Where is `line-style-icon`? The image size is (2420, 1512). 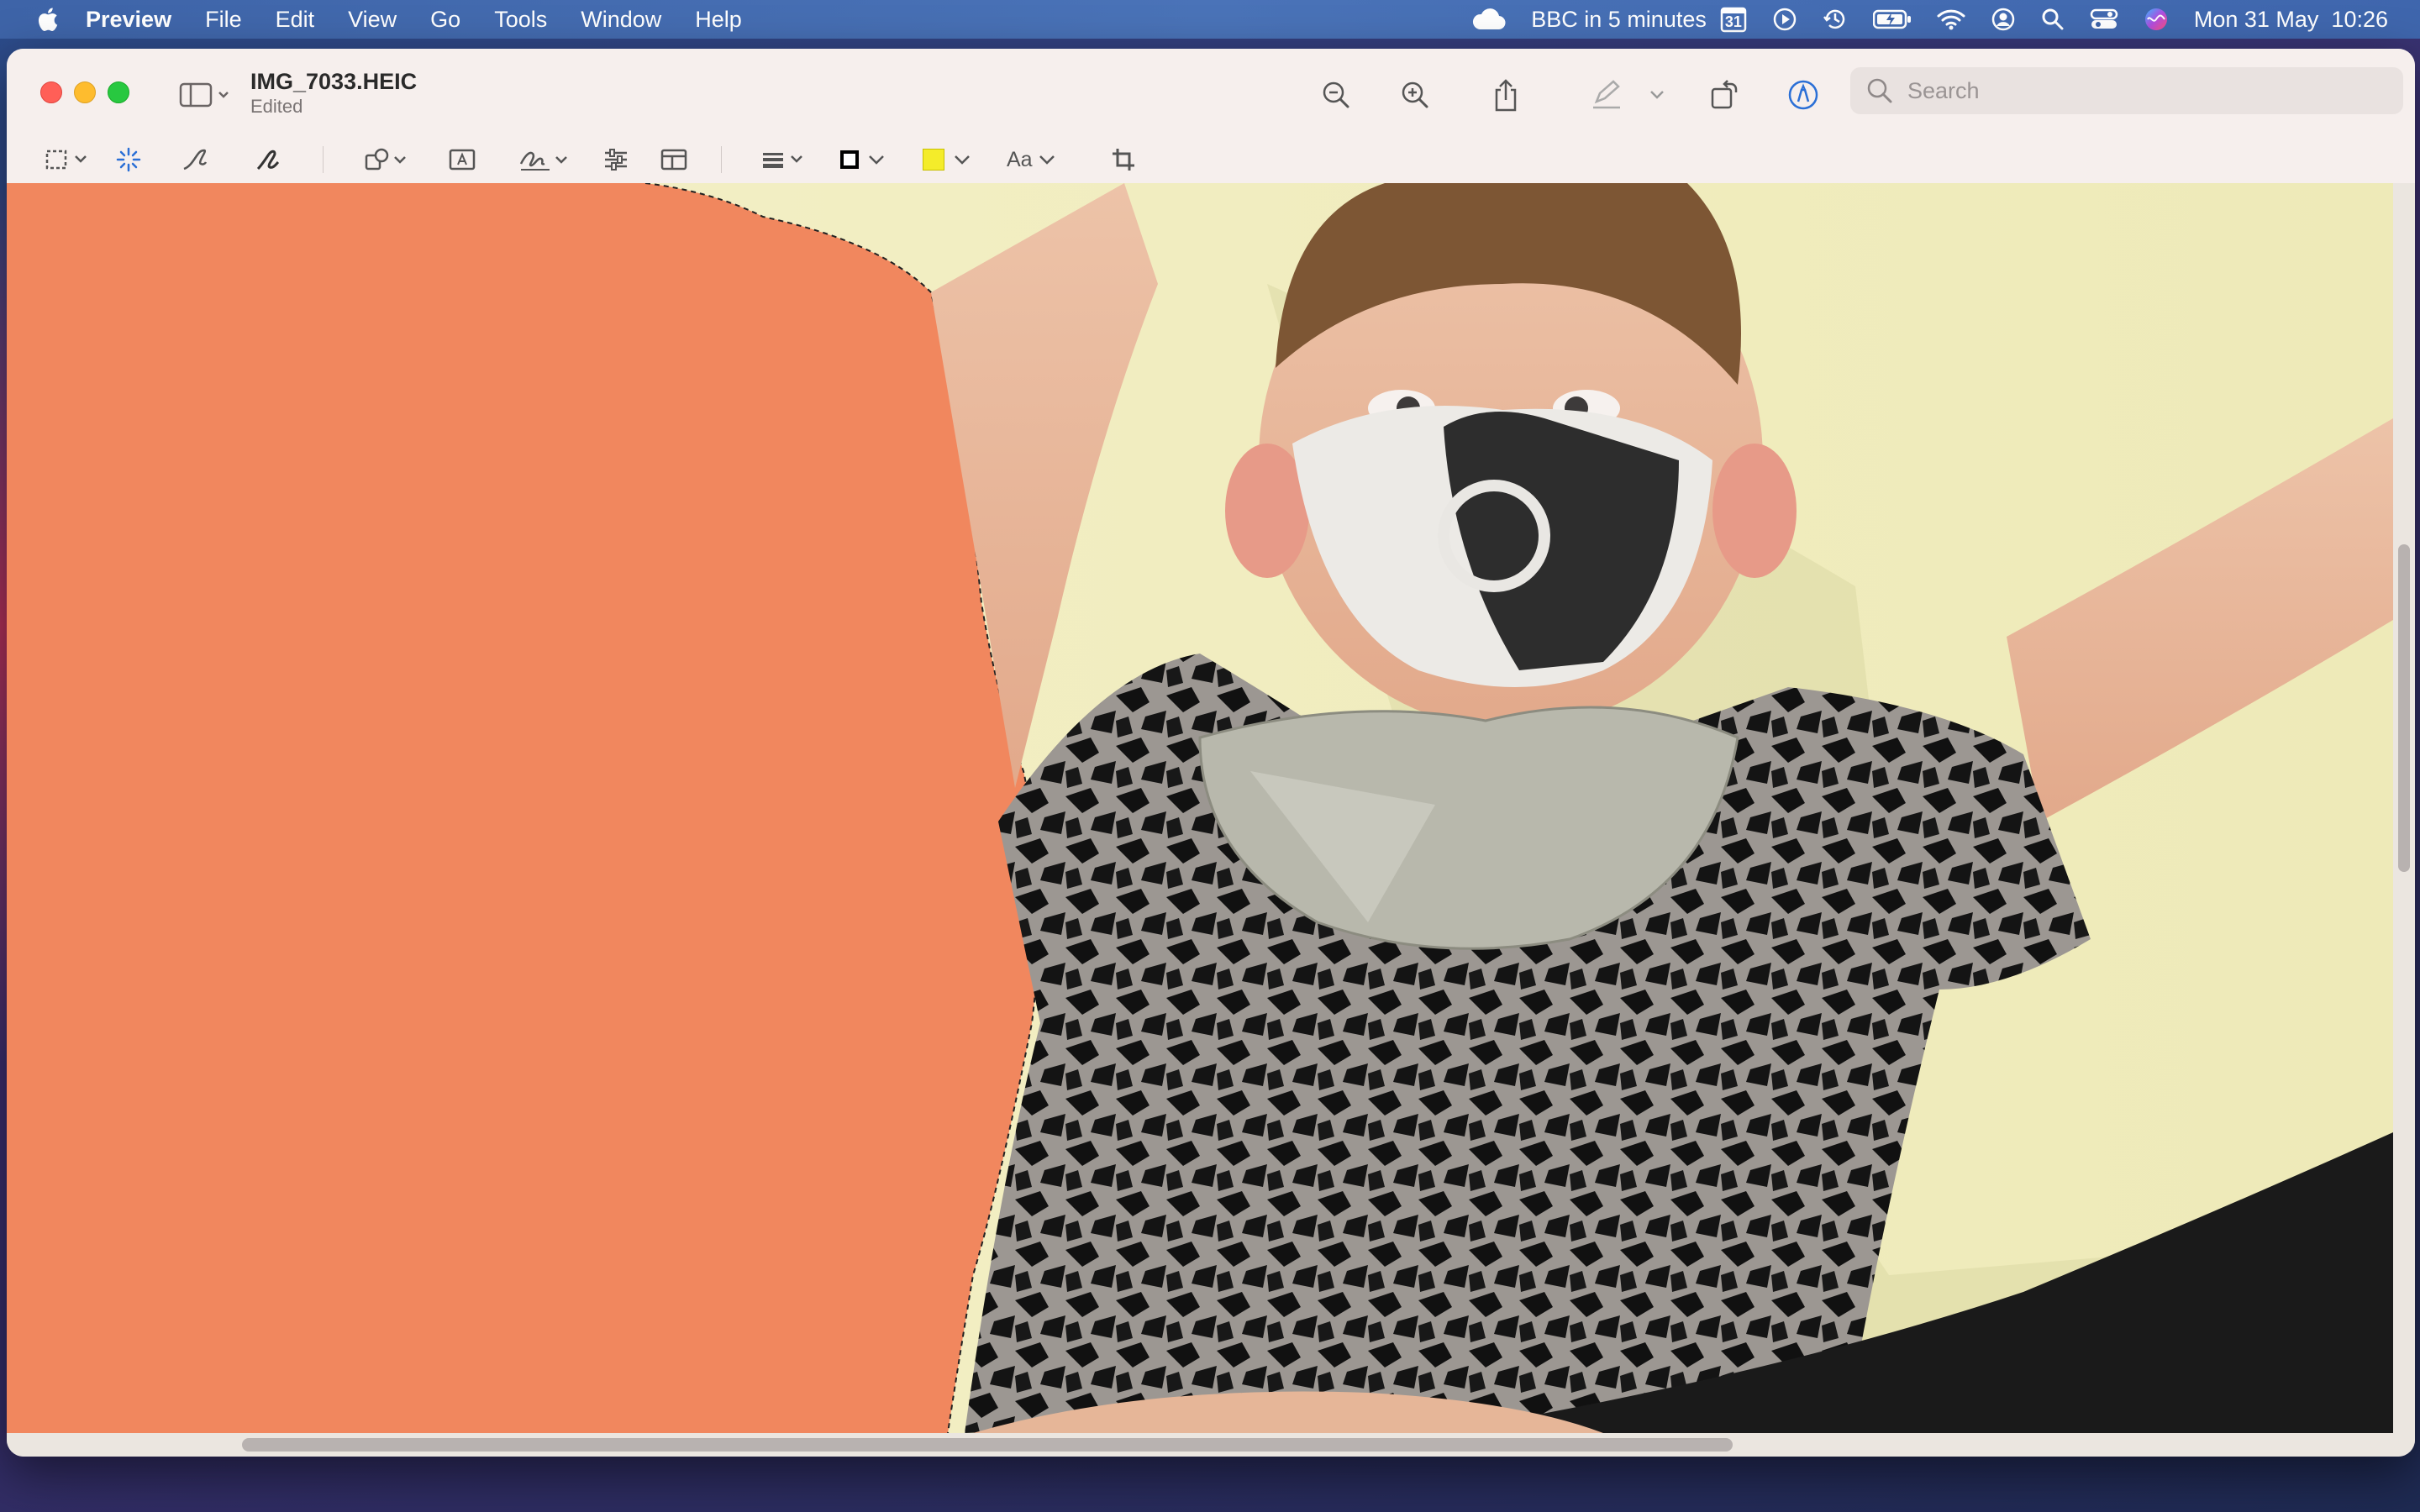 line-style-icon is located at coordinates (782, 160).